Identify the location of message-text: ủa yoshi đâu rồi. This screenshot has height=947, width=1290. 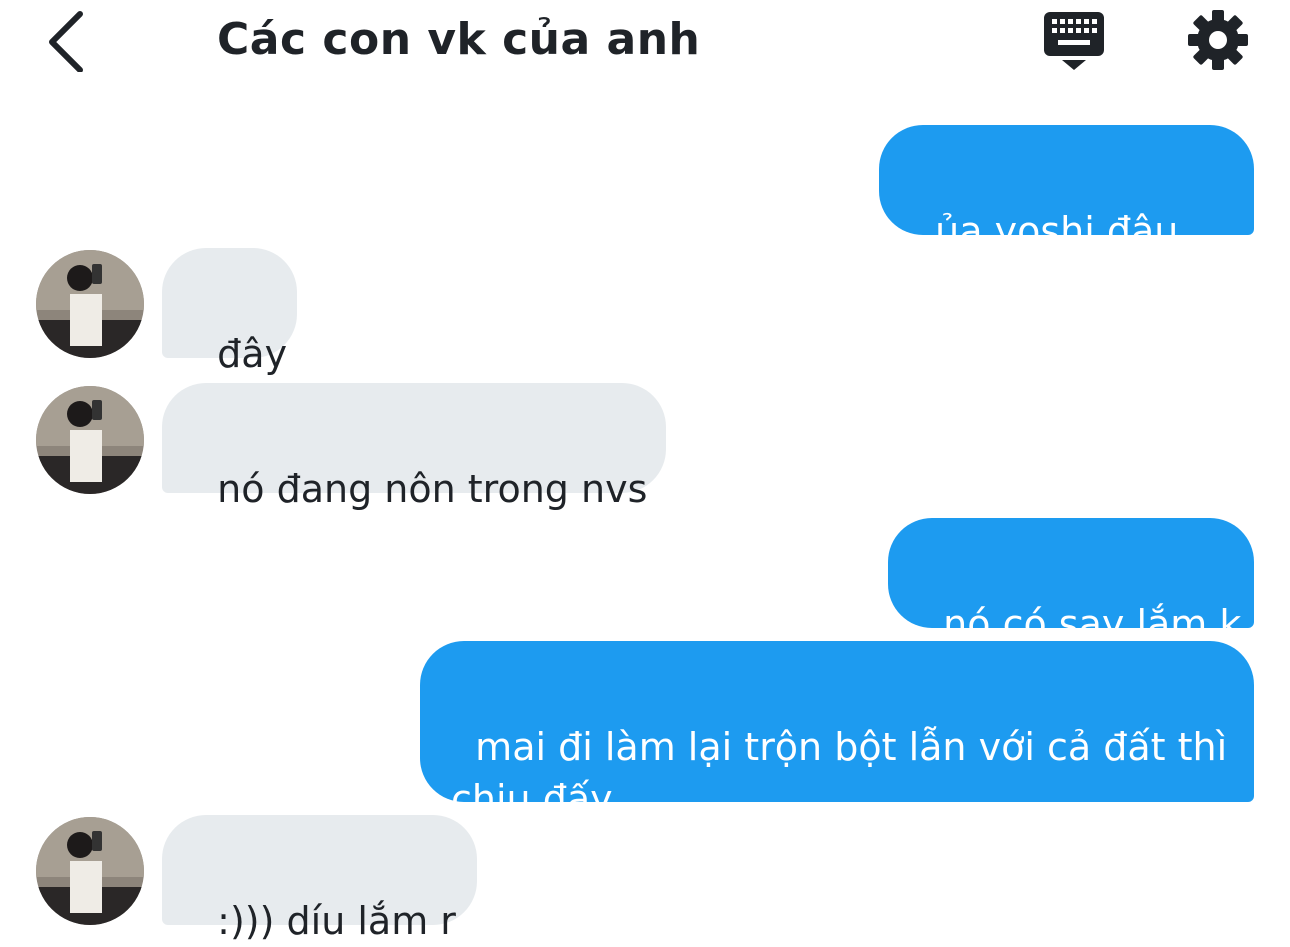
(1051, 257).